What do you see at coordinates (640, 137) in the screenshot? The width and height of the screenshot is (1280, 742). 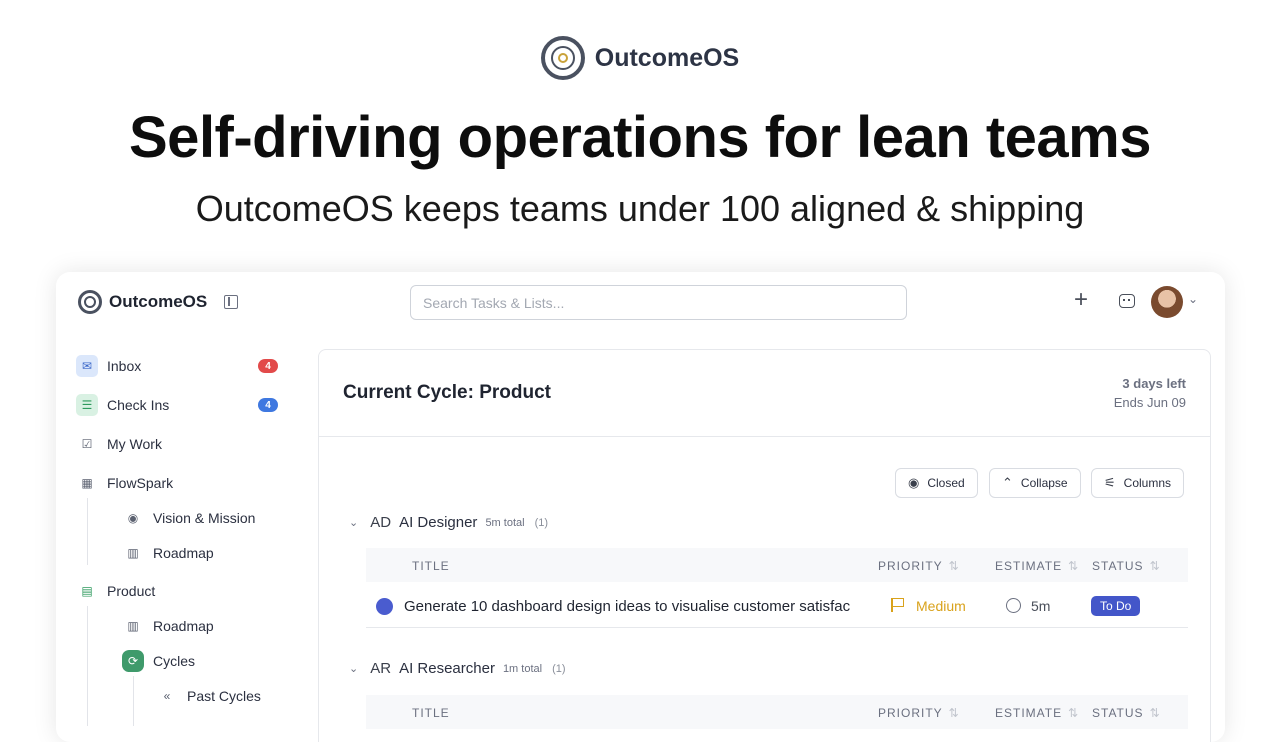 I see `hero-title: Self-driving operations for lean teams` at bounding box center [640, 137].